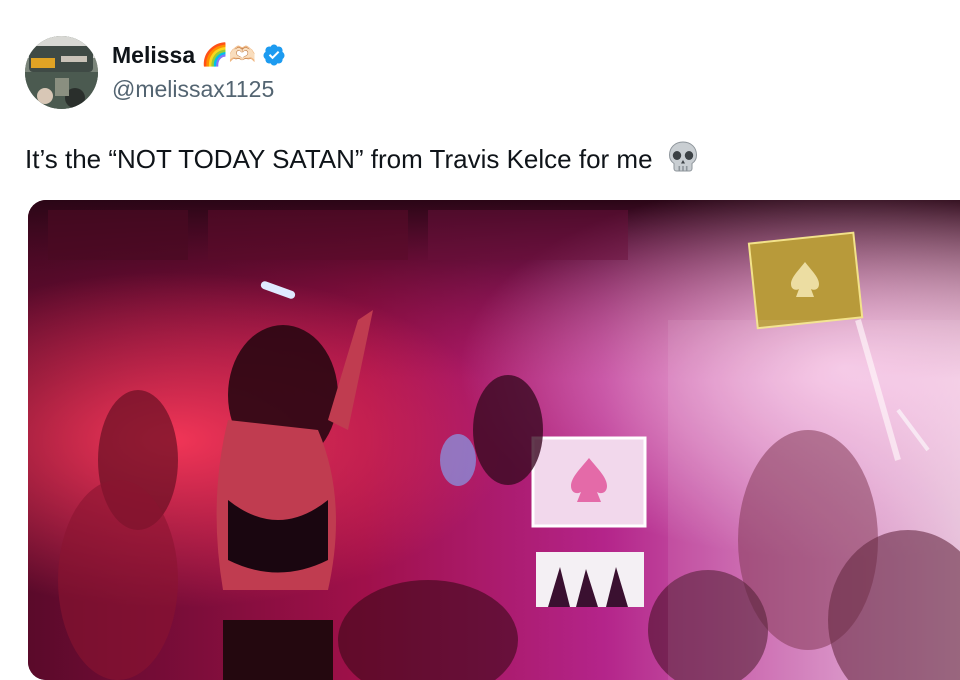 This screenshot has width=960, height=680. What do you see at coordinates (193, 89) in the screenshot?
I see `author-handle: @melissax1125` at bounding box center [193, 89].